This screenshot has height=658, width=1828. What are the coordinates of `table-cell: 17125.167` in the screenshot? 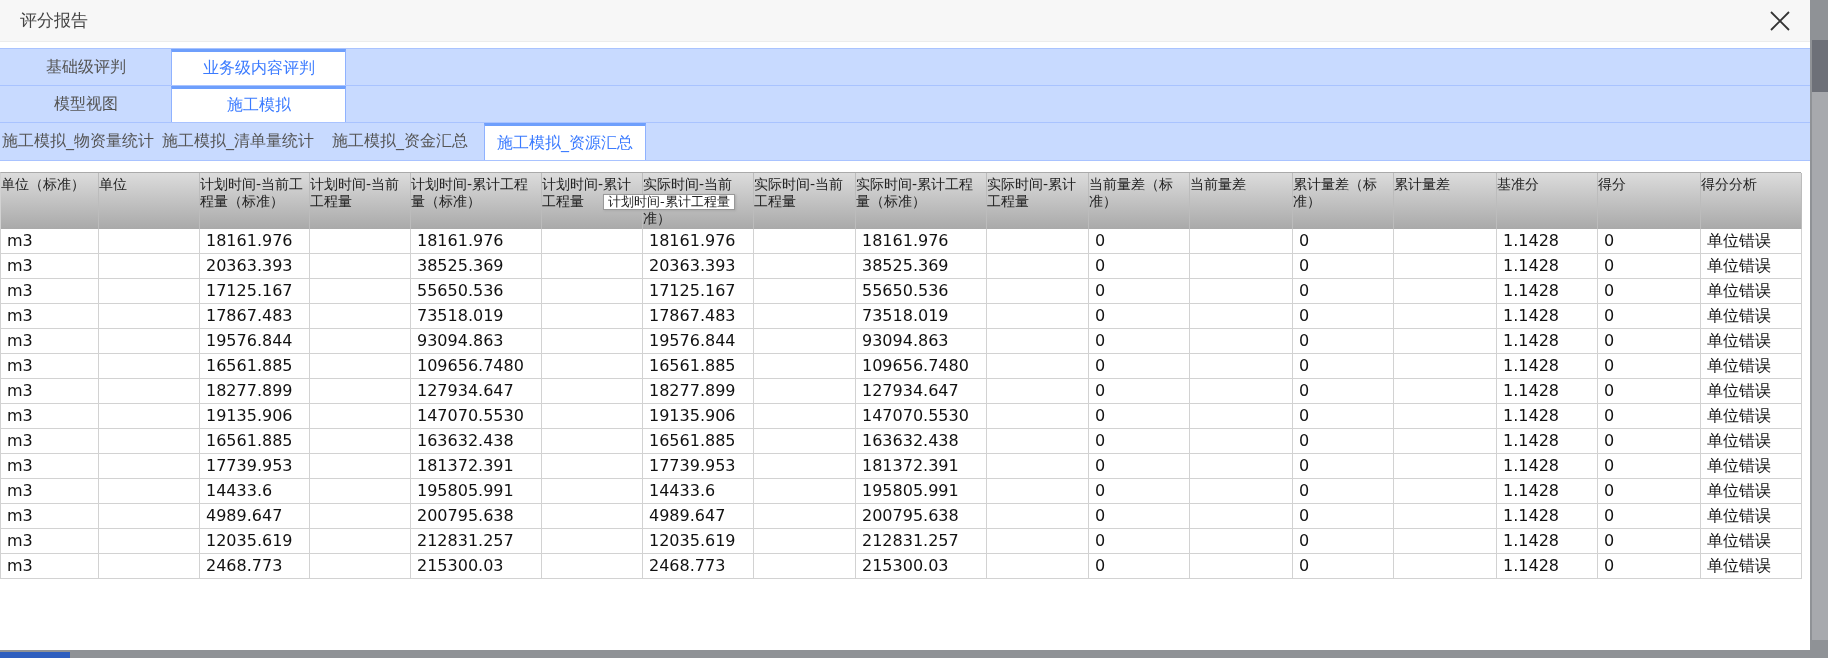 It's located at (255, 291).